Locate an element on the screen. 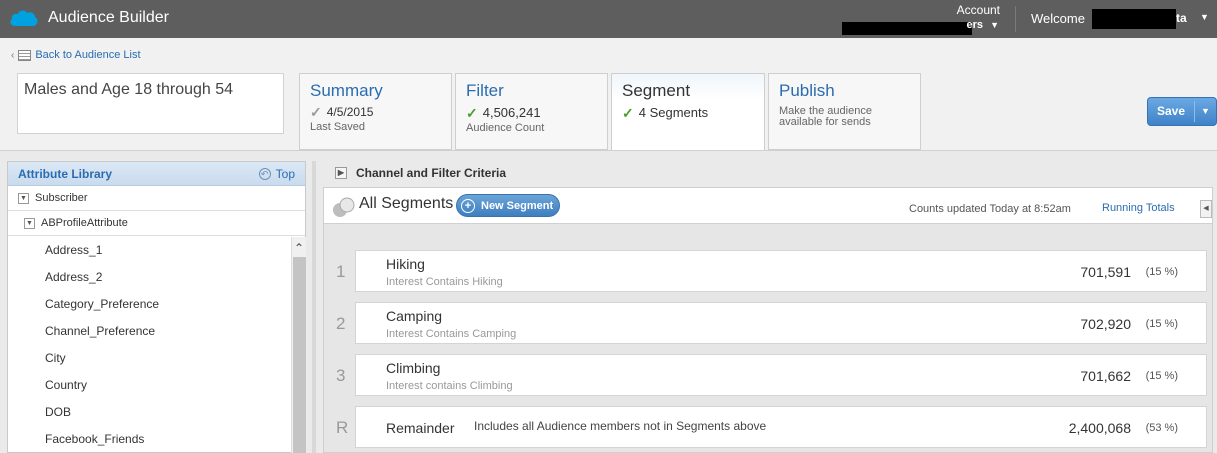 The width and height of the screenshot is (1217, 453). salesforce-cloud-logo is located at coordinates (24, 18).